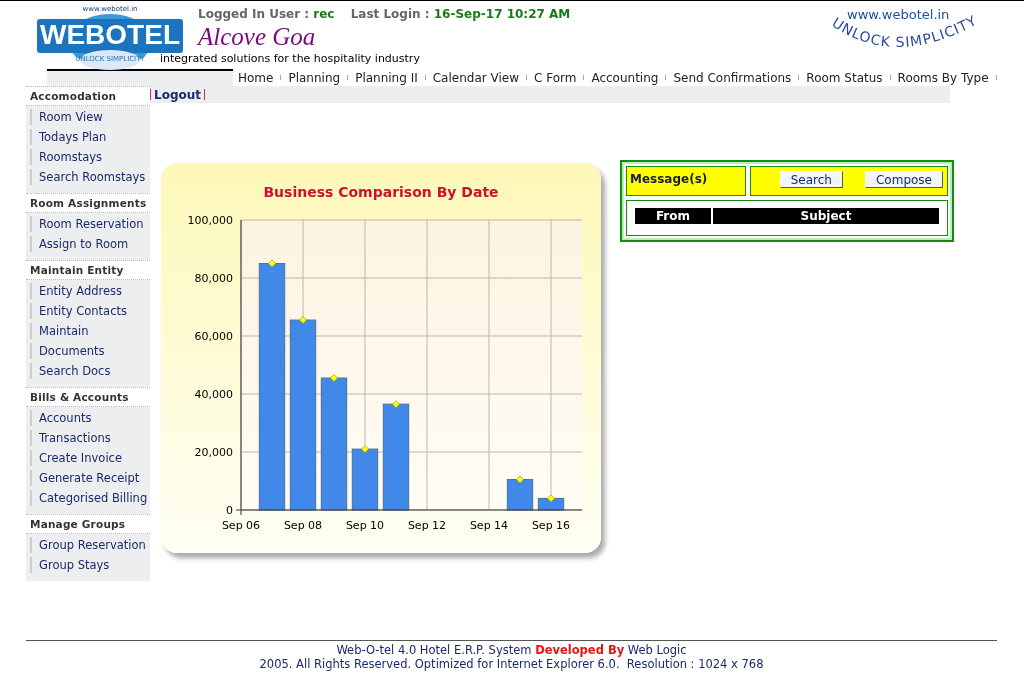  What do you see at coordinates (811, 179) in the screenshot?
I see `message-button: Search` at bounding box center [811, 179].